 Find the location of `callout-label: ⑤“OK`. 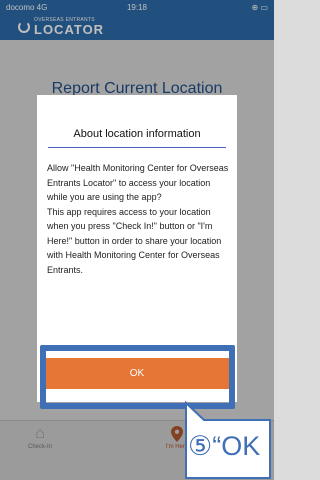

callout-label: ⑤“OK is located at coordinates (224, 446).